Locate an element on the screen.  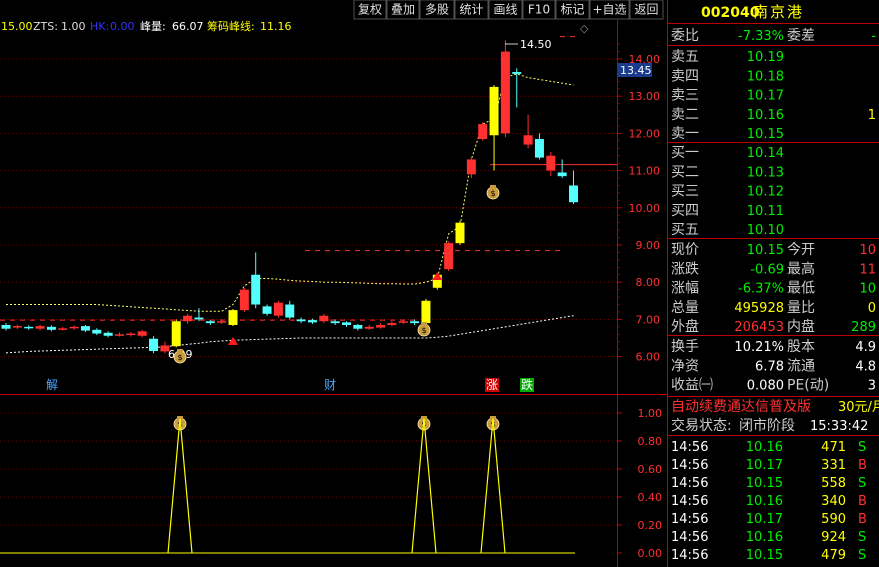
stat-label: PE(动) is located at coordinates (808, 386).